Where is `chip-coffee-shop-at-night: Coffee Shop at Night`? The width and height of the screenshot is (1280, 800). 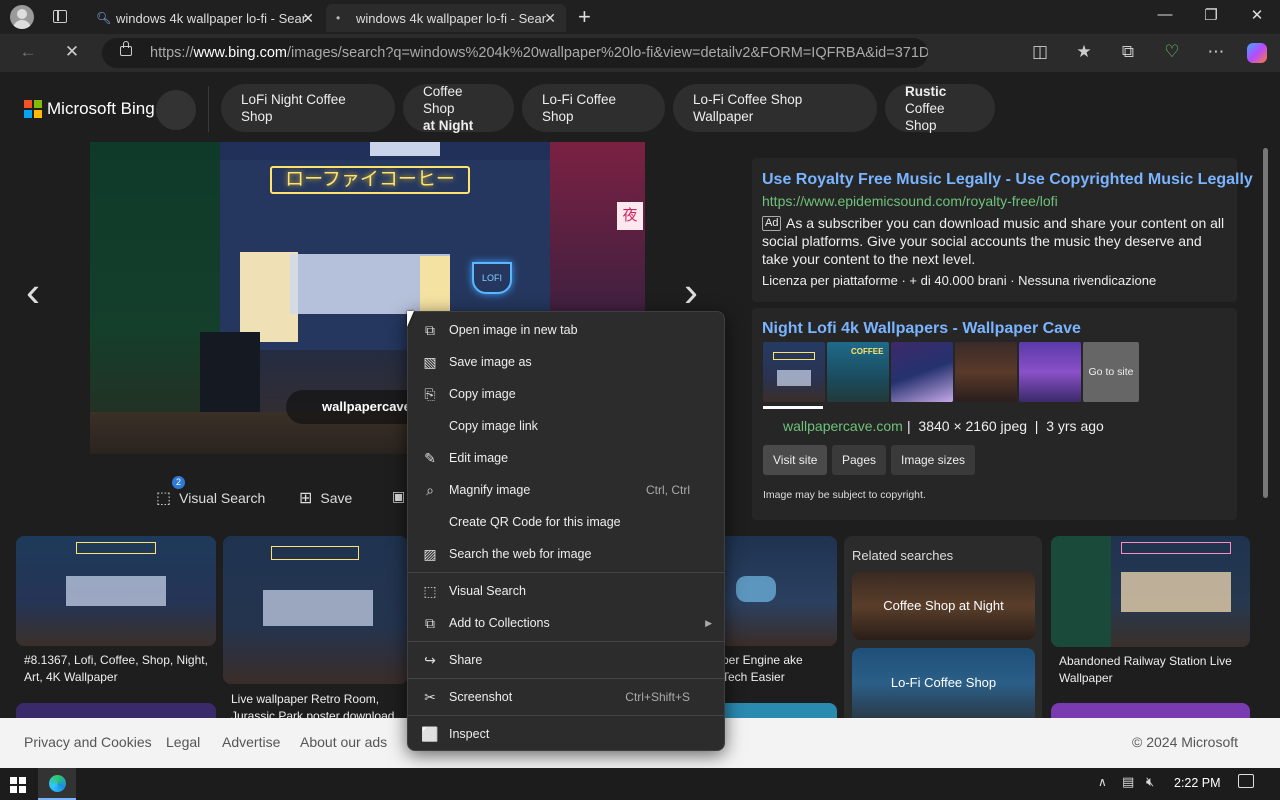
chip-coffee-shop-at-night: Coffee Shop at Night is located at coordinates (458, 108).